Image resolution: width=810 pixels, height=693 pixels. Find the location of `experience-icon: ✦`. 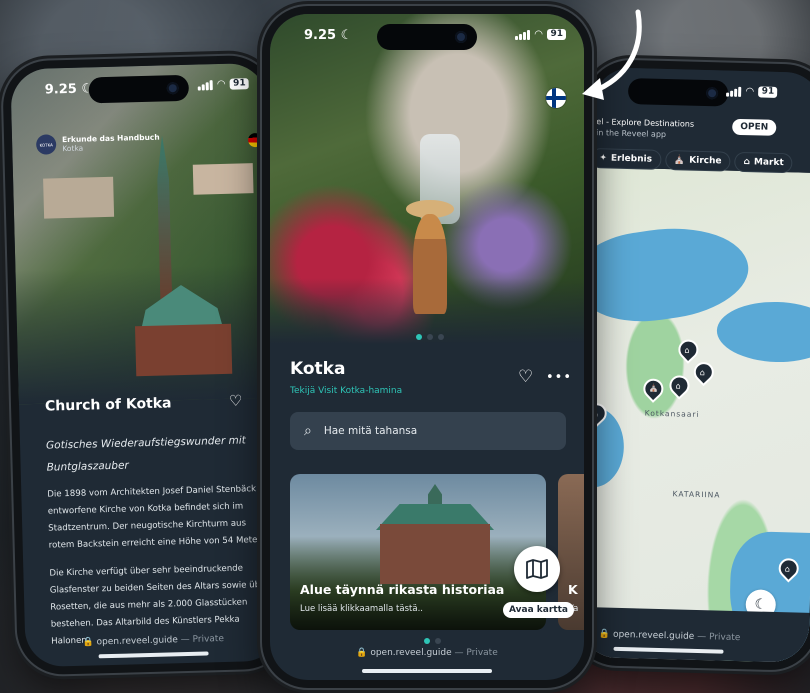

experience-icon: ✦ is located at coordinates (603, 158).